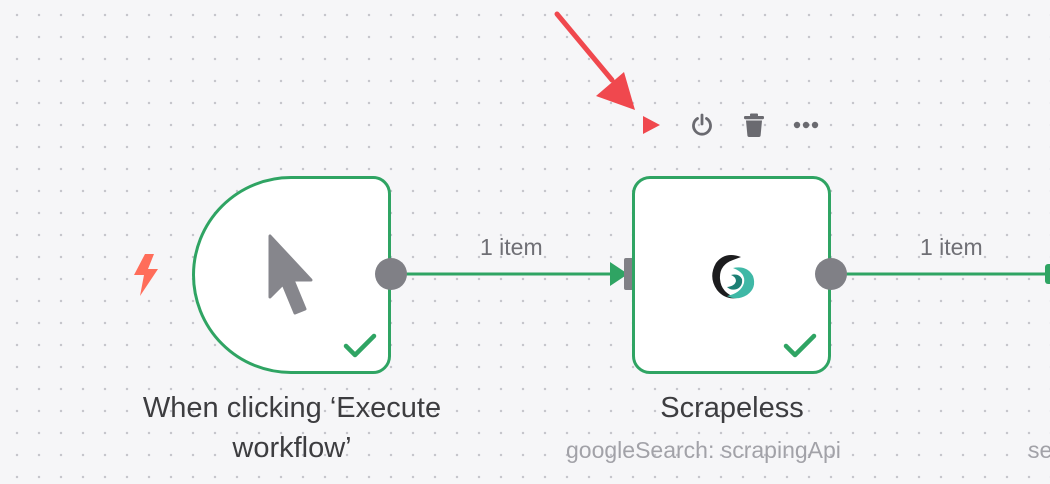 The height and width of the screenshot is (484, 1050). What do you see at coordinates (292, 428) in the screenshot?
I see `trigger-node-title: When clicking ‘Execute workflow’` at bounding box center [292, 428].